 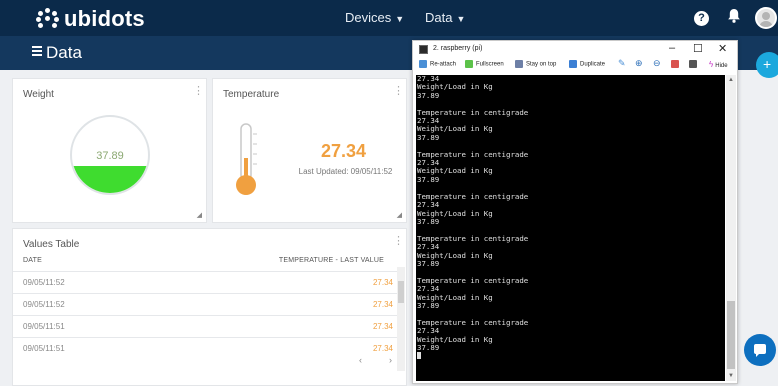 I want to click on chat-bubble-button, so click(x=760, y=350).